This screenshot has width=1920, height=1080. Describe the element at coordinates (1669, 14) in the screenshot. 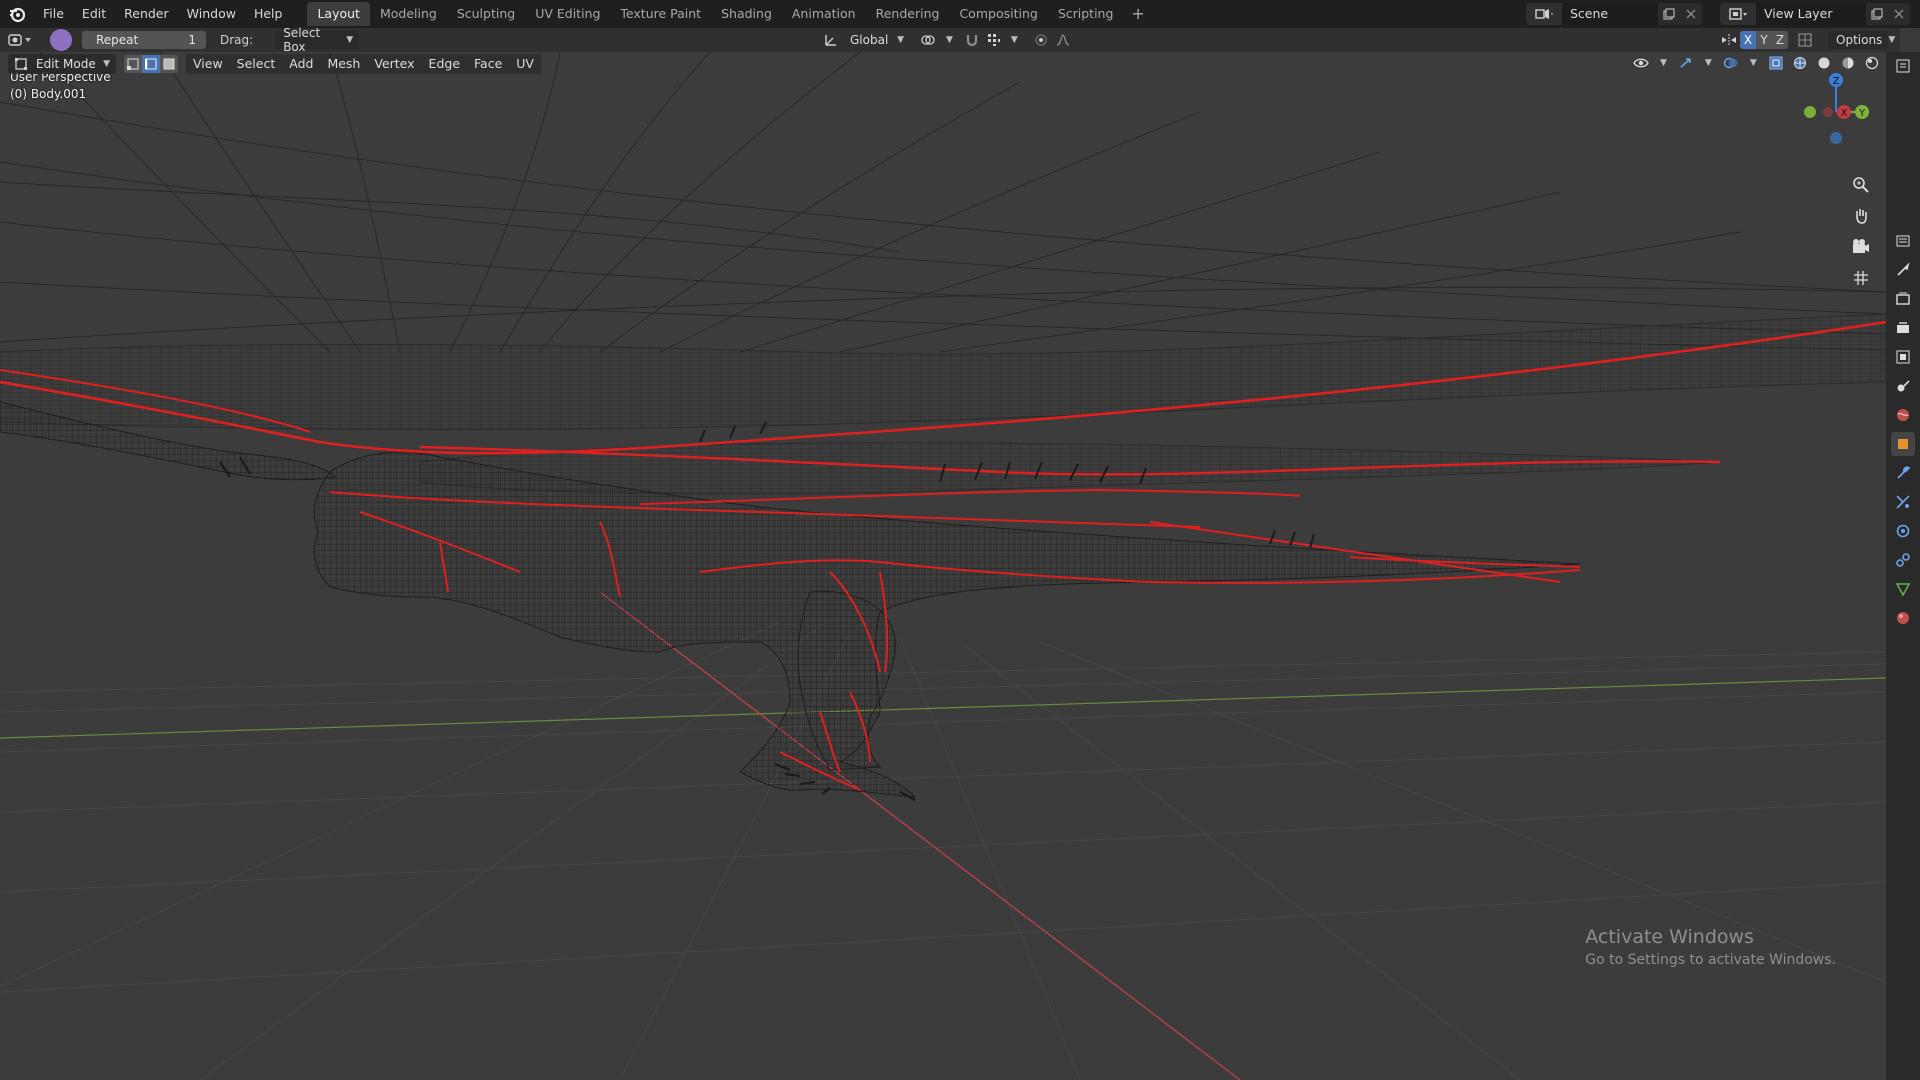

I see `new-scene-icon` at that location.